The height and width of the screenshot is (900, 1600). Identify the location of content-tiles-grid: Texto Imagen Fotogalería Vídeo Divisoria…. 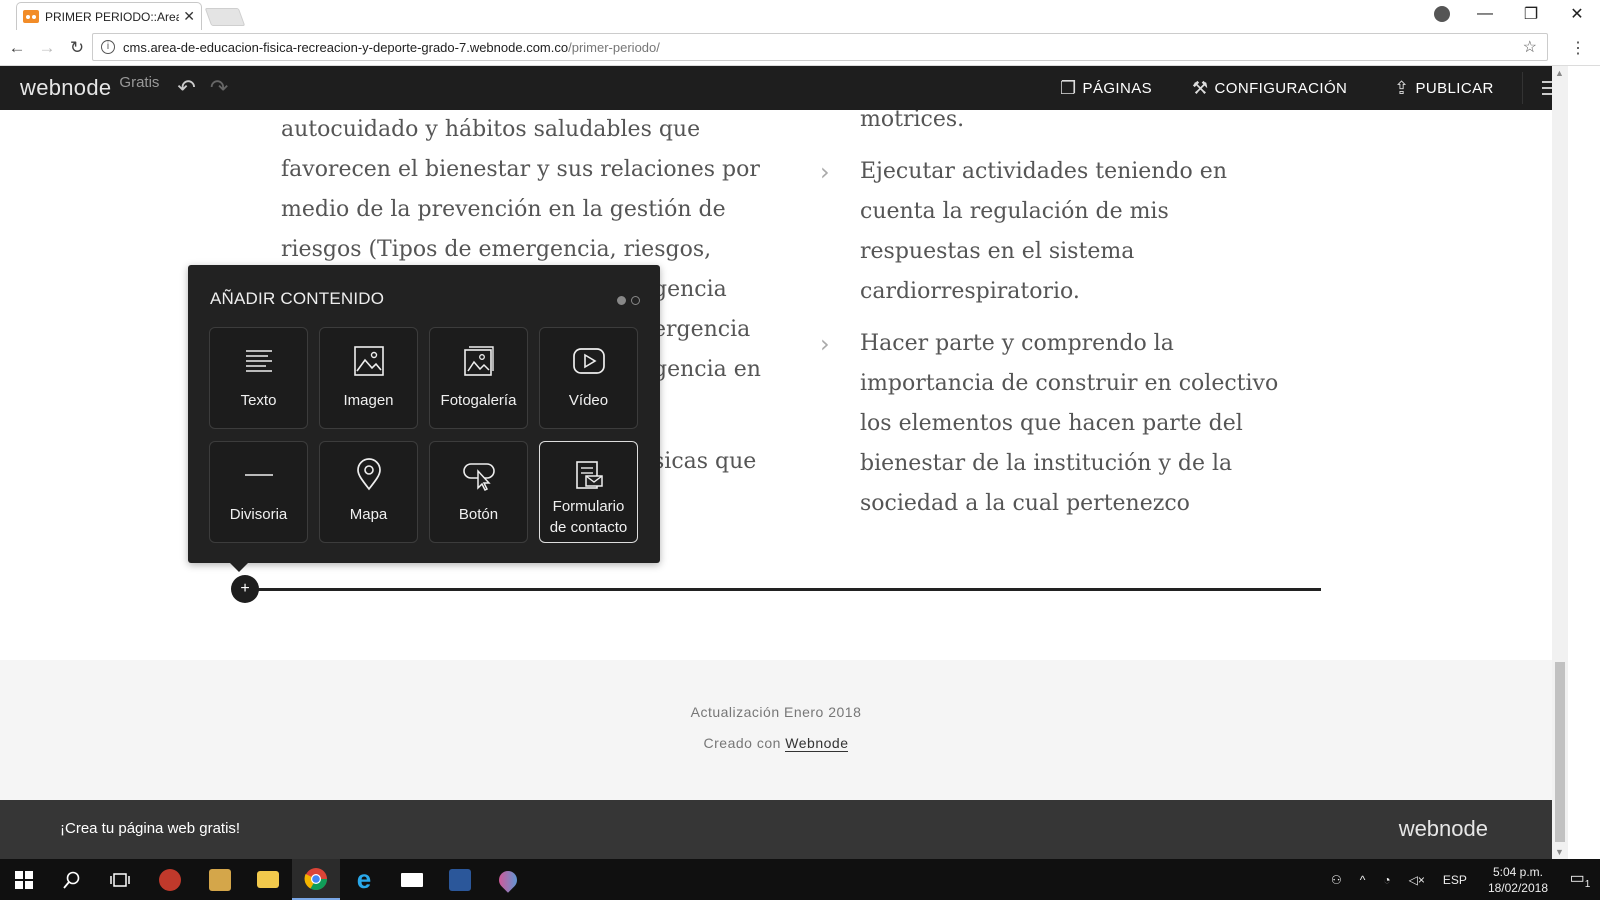
(423, 435).